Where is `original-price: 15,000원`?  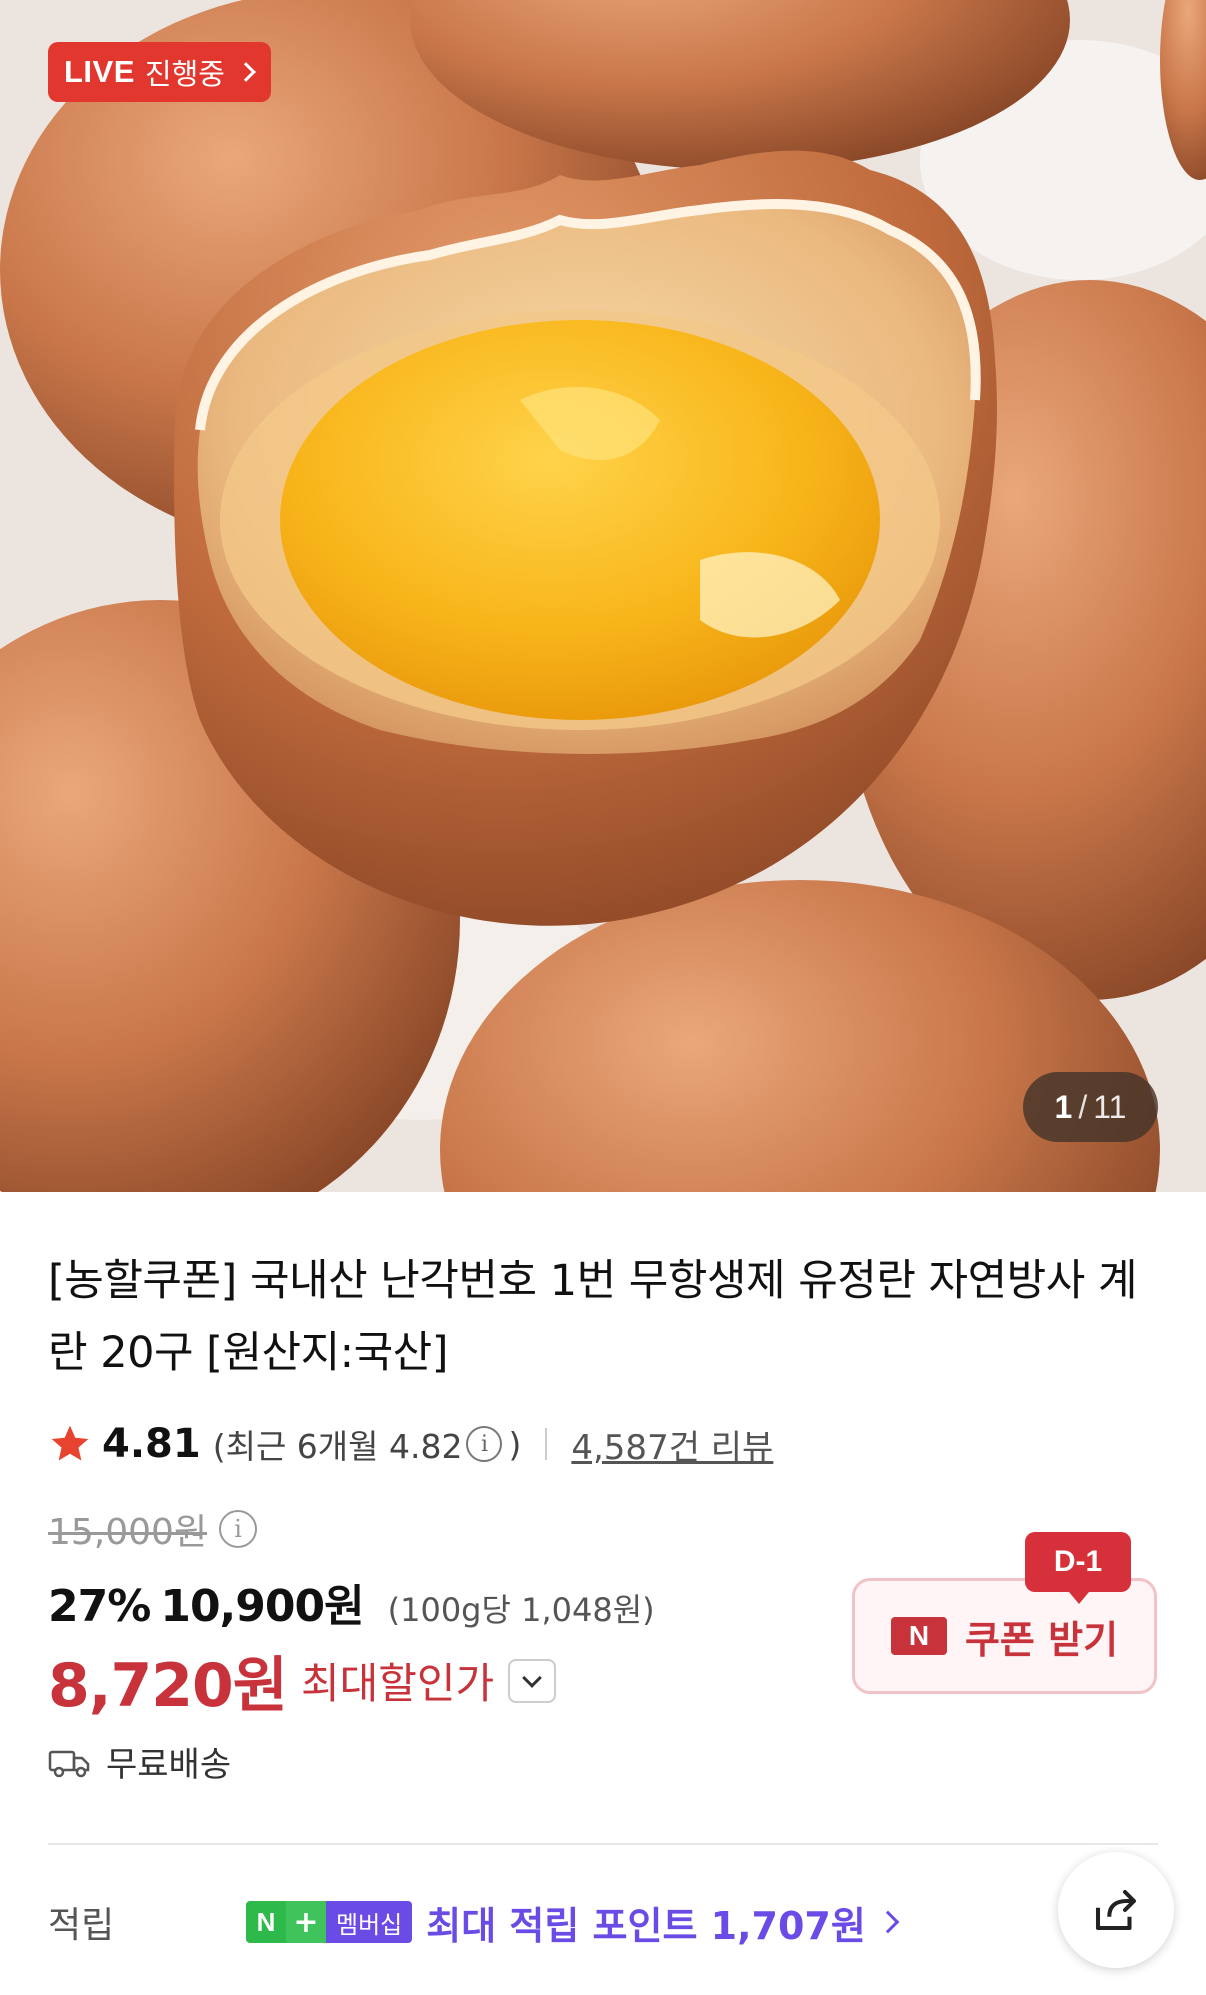 original-price: 15,000원 is located at coordinates (128, 1532).